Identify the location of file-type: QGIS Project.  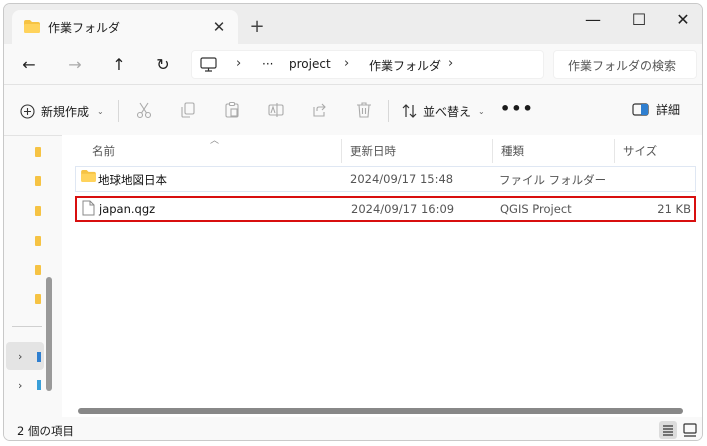
(536, 209).